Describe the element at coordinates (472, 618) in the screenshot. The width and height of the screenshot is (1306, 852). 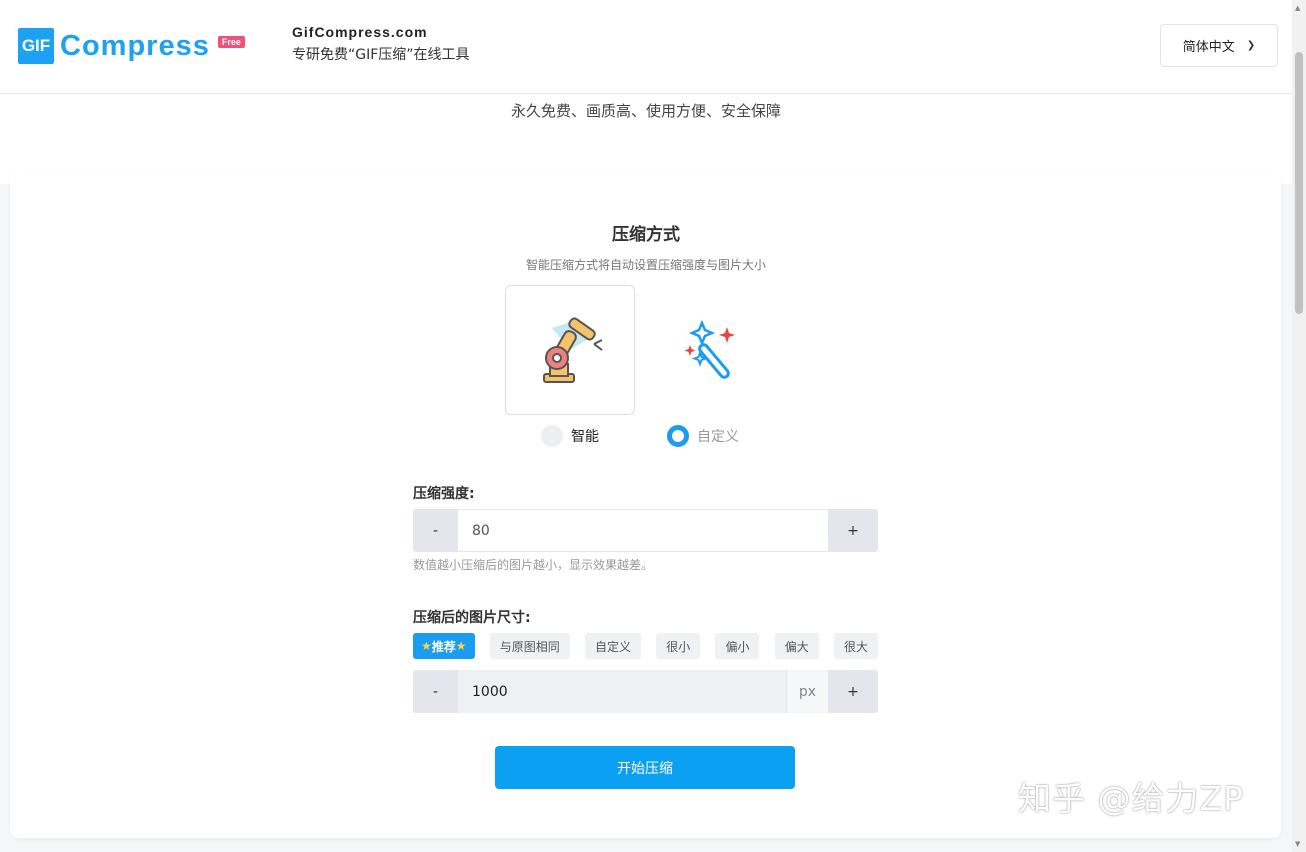
I see `size-label: 压缩后的图片尺寸:` at that location.